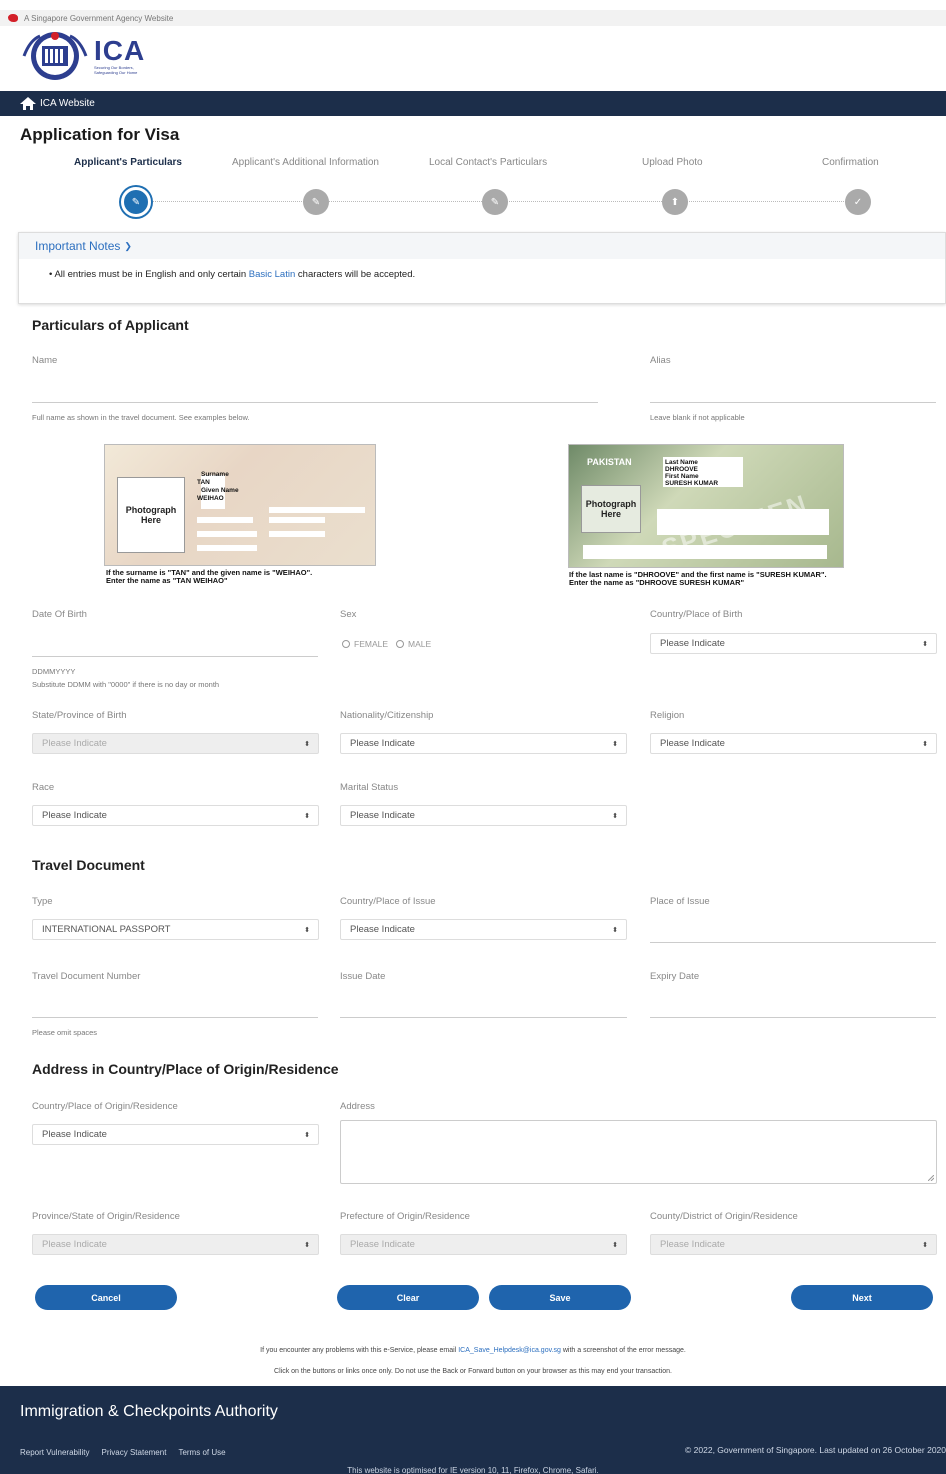 Image resolution: width=946 pixels, height=1474 pixels. I want to click on county-label: County/District of Origin/Residence, so click(724, 1216).